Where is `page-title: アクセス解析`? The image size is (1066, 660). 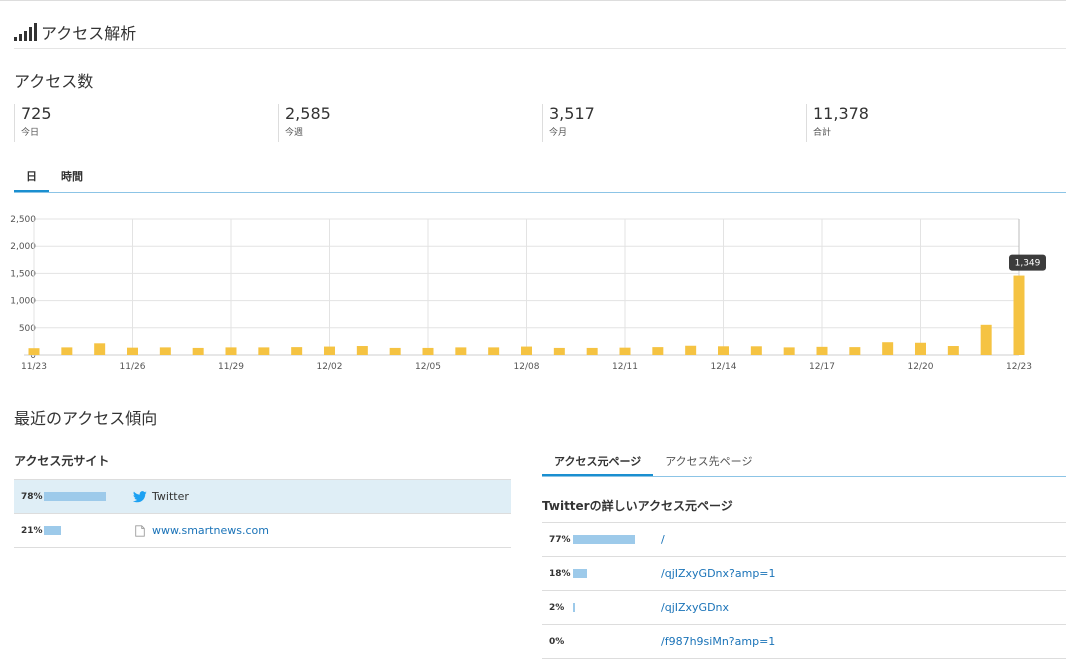 page-title: アクセス解析 is located at coordinates (89, 33).